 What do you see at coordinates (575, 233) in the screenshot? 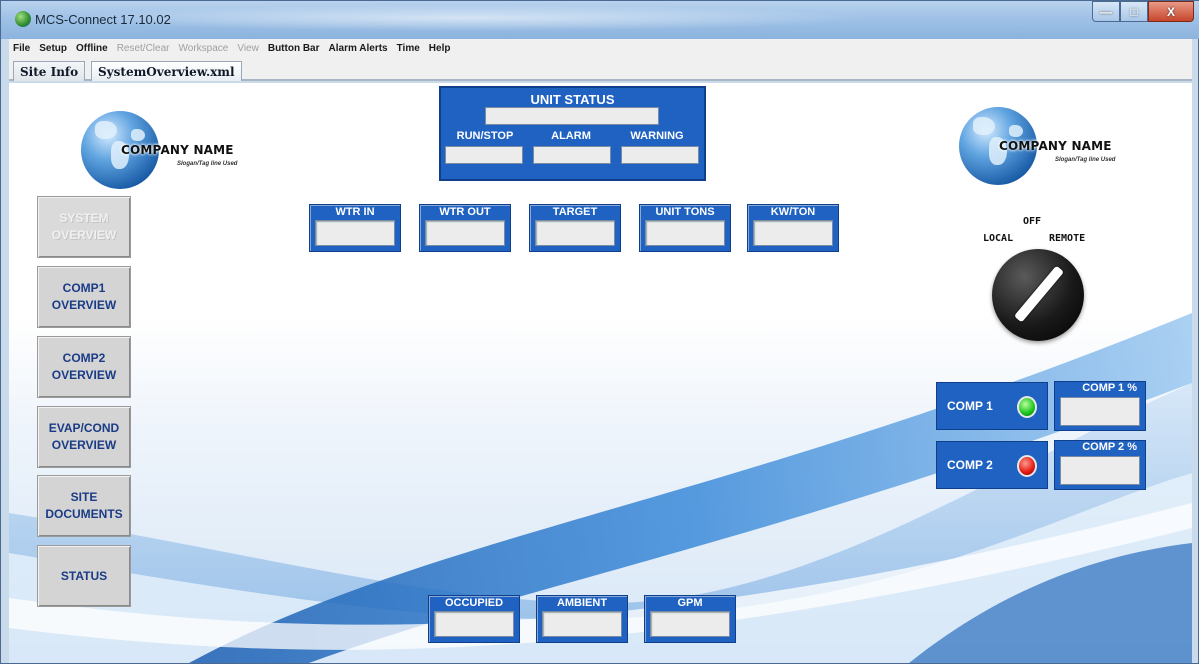
I see `target-value` at bounding box center [575, 233].